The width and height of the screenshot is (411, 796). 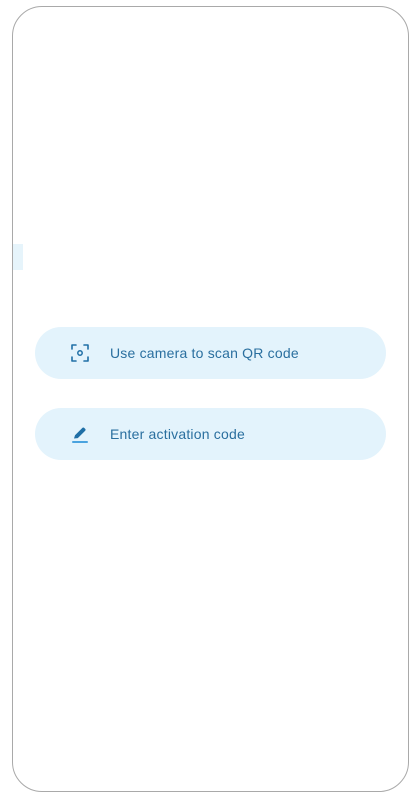 What do you see at coordinates (80, 434) in the screenshot?
I see `pencil-icon` at bounding box center [80, 434].